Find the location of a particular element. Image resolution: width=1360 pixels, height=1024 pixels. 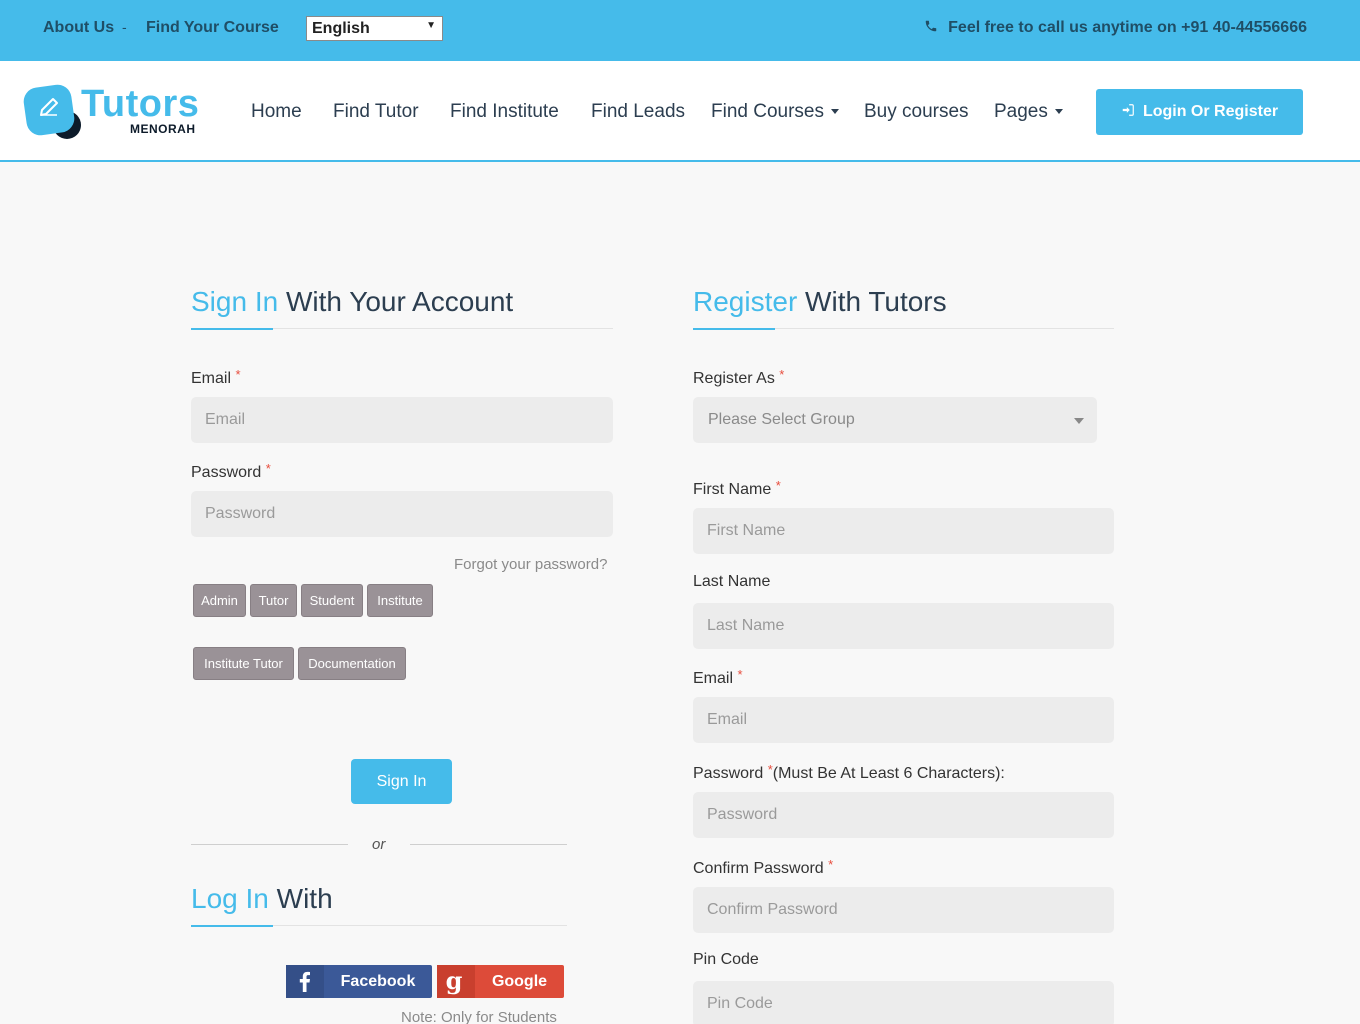

social-title-rest: With is located at coordinates (300, 898).